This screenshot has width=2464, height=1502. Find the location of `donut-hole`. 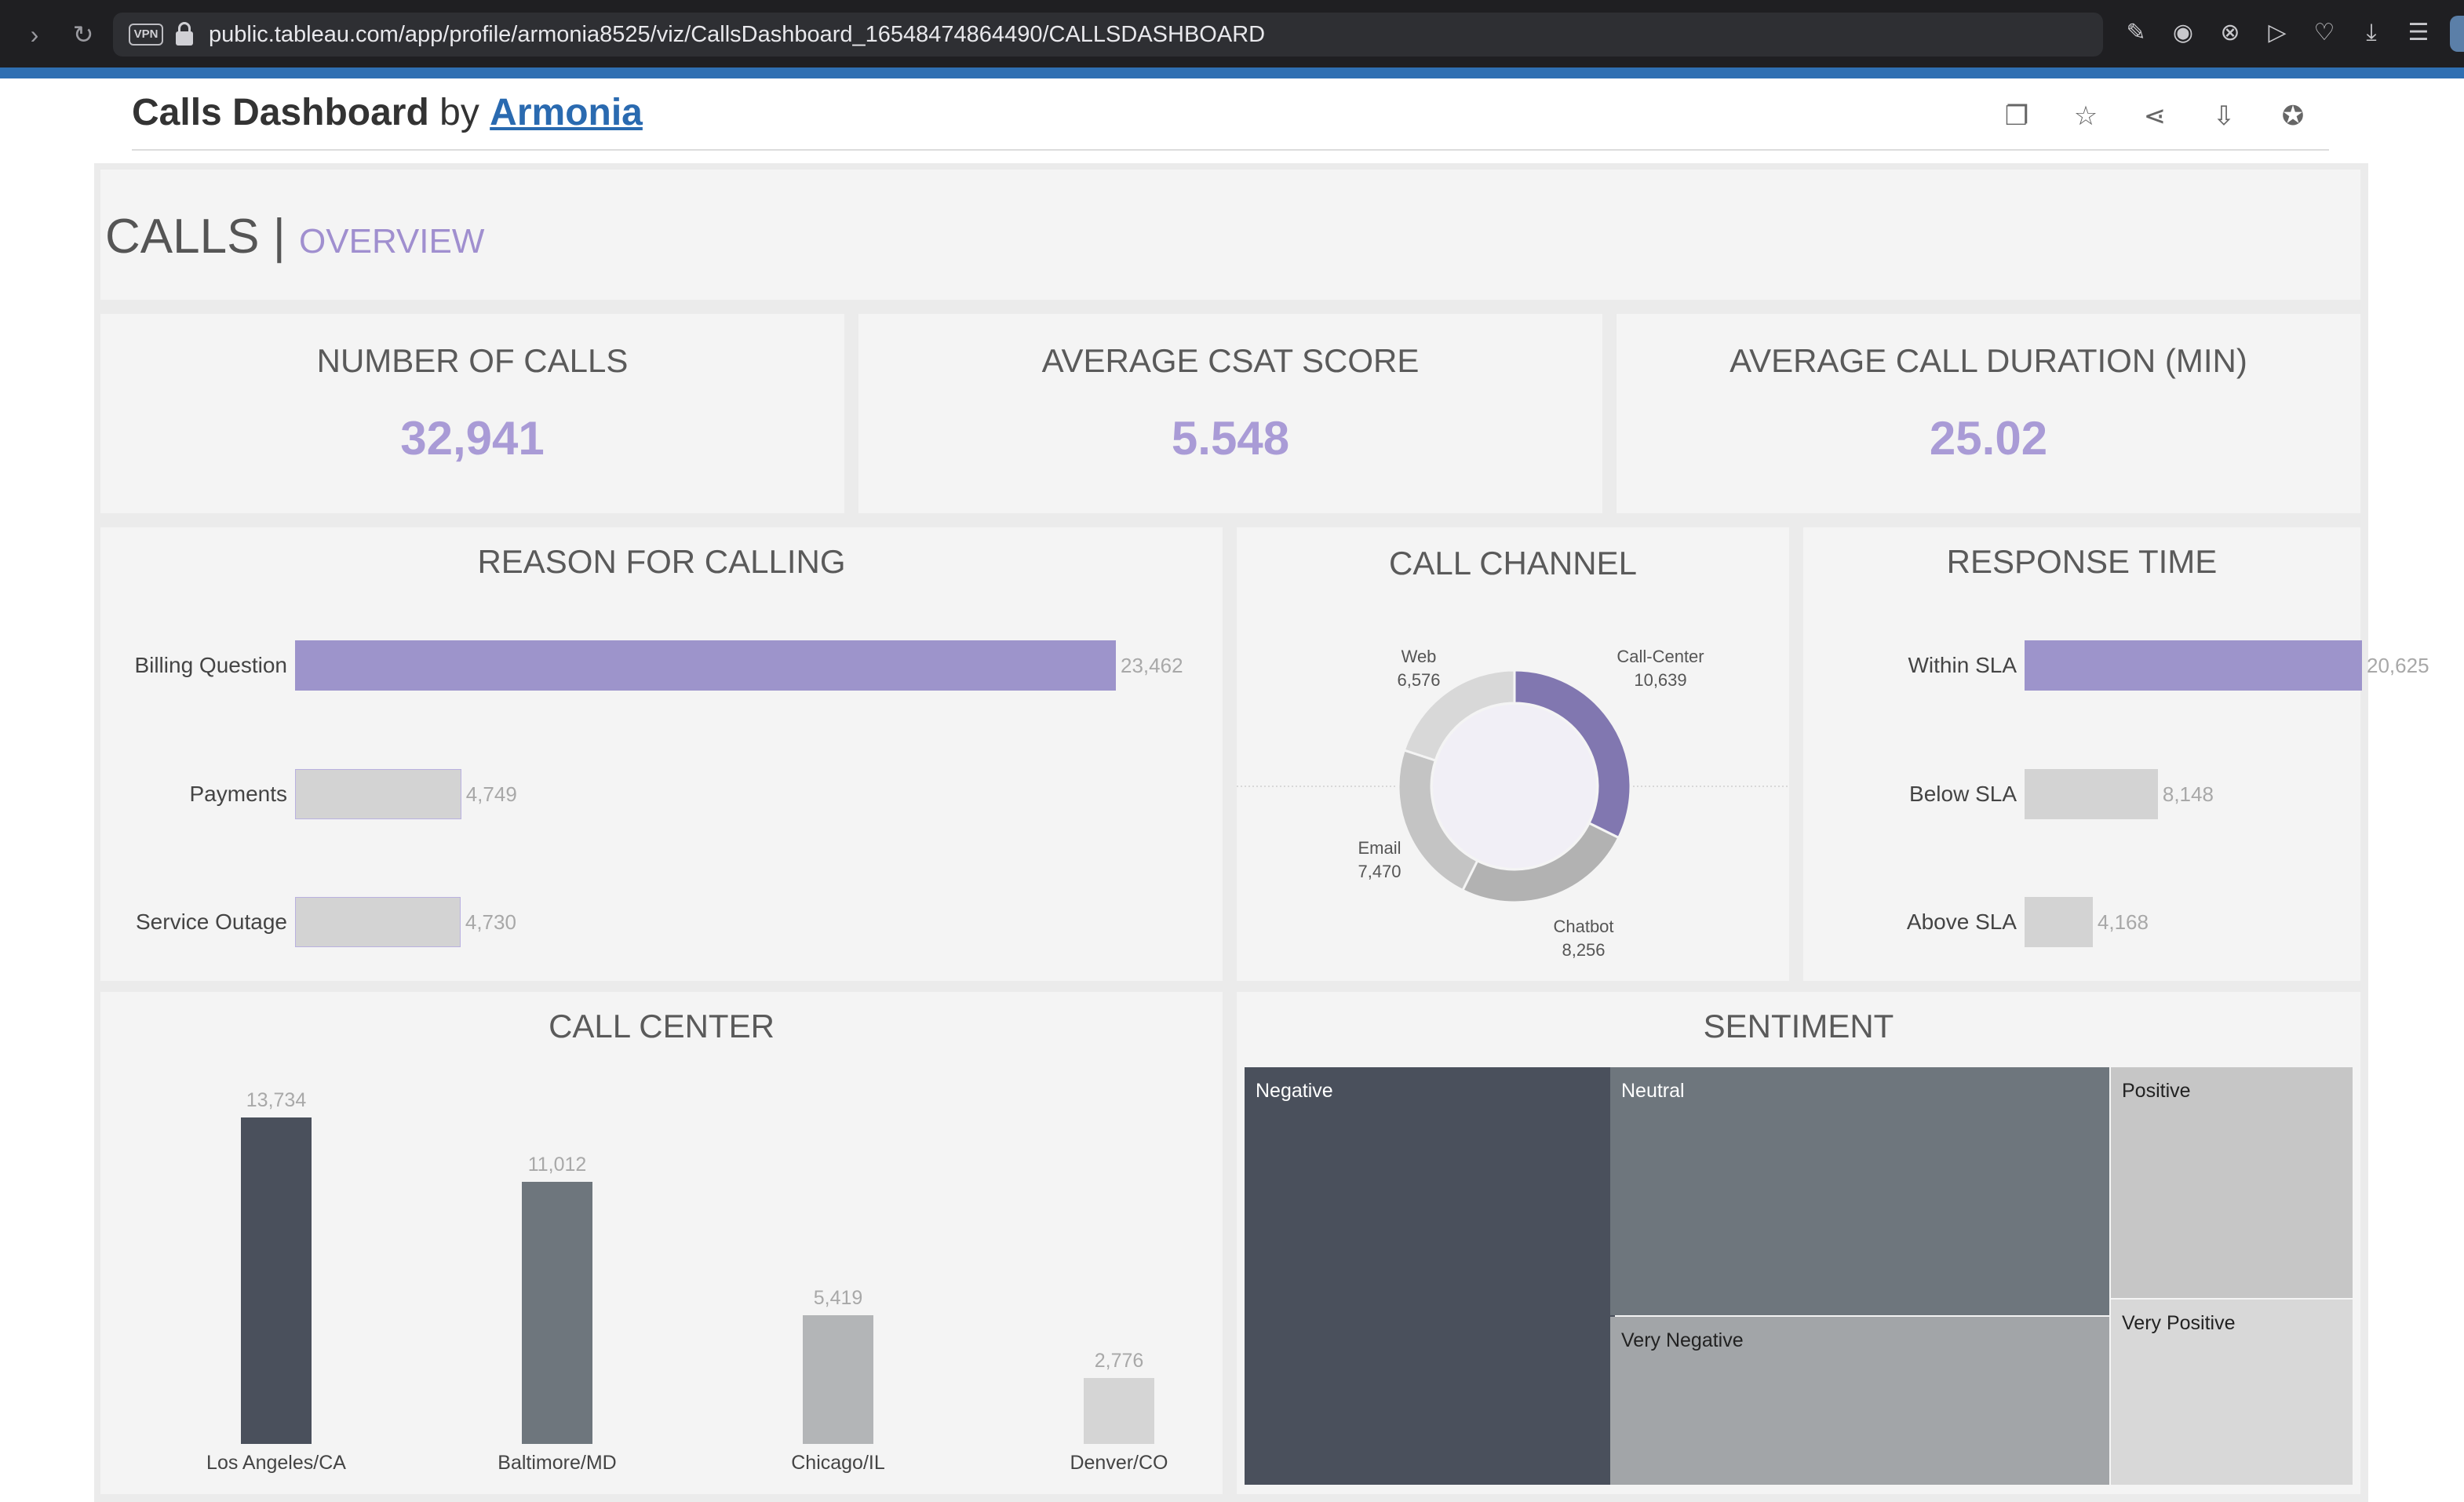

donut-hole is located at coordinates (1515, 786).